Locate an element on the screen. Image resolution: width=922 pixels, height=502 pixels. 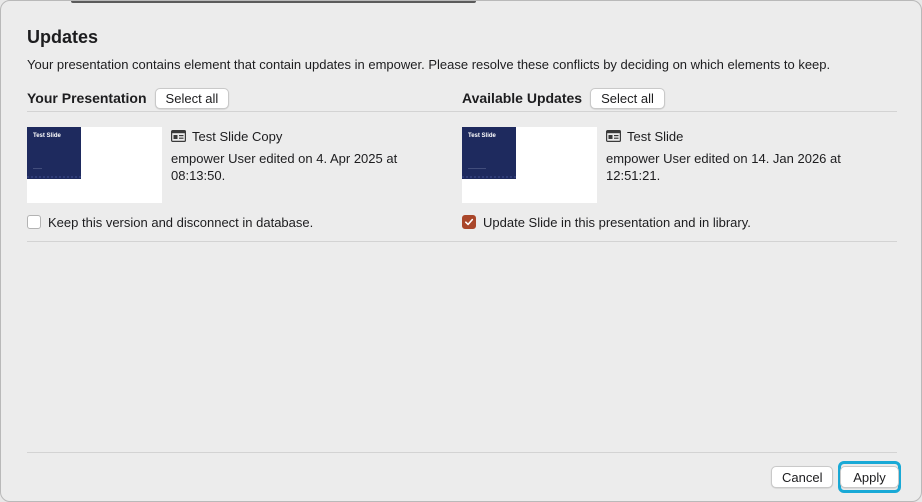
checkmark-icon is located at coordinates (469, 222).